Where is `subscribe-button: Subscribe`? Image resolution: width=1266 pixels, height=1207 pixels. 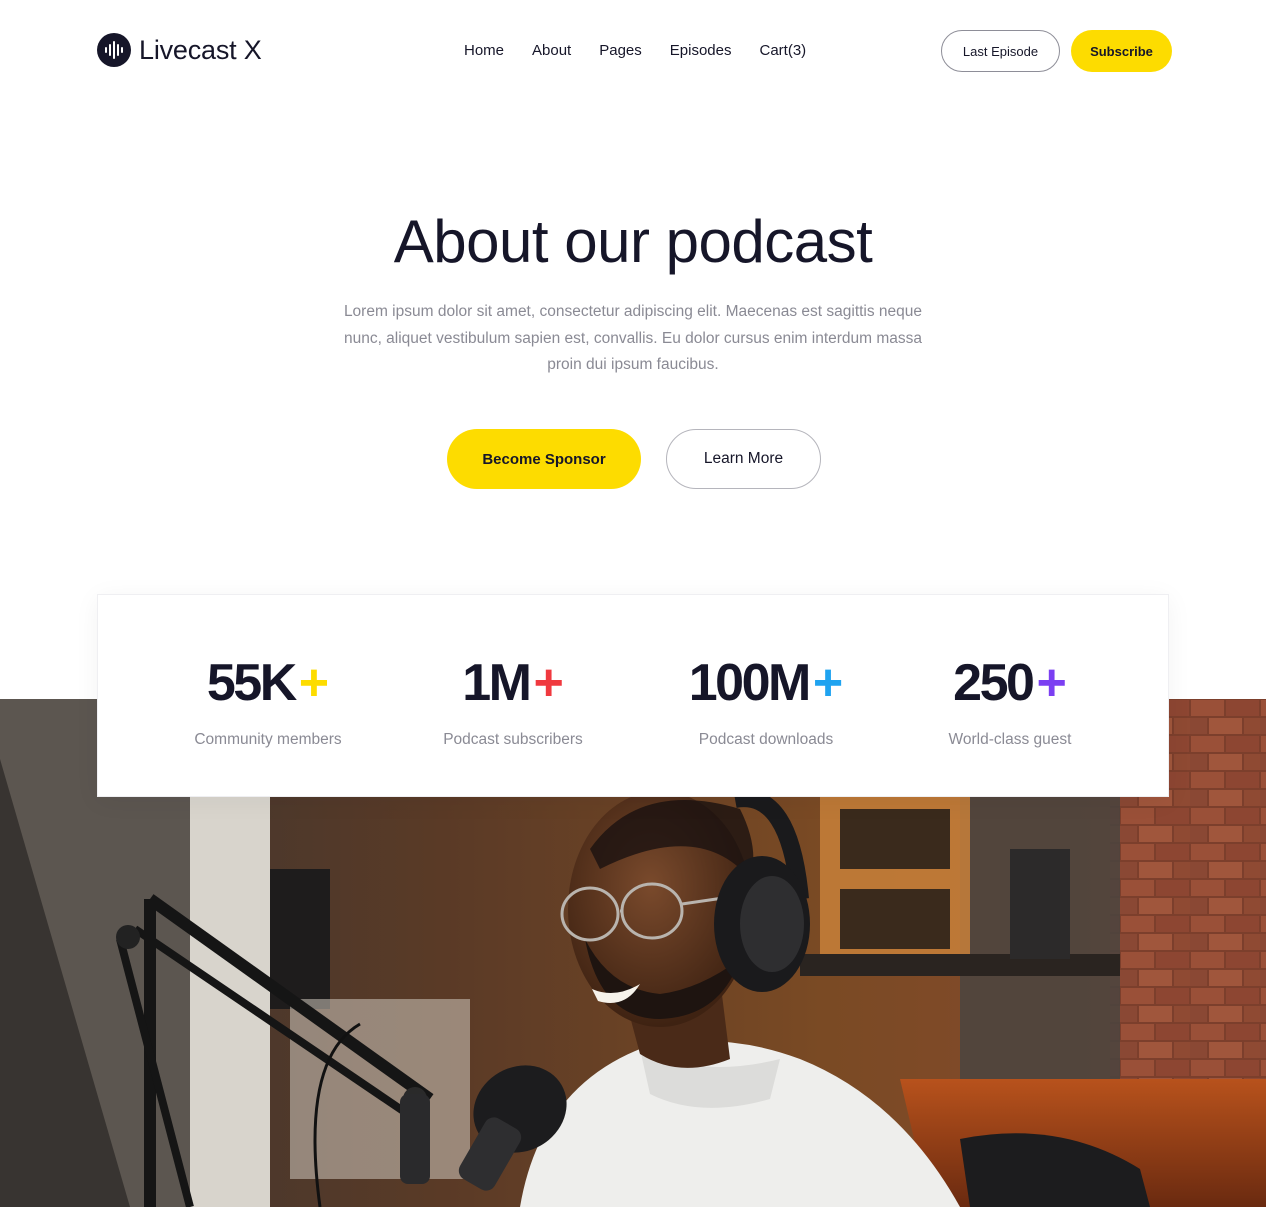
subscribe-button: Subscribe is located at coordinates (1121, 51).